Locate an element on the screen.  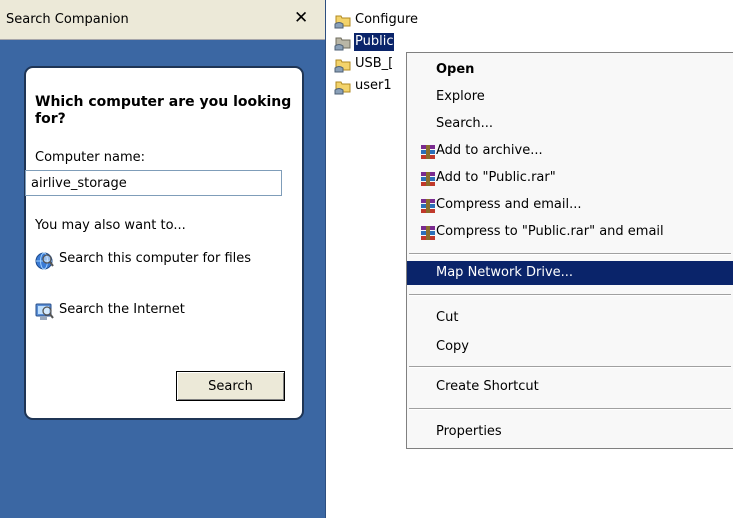
file-name: Configure is located at coordinates (387, 19).